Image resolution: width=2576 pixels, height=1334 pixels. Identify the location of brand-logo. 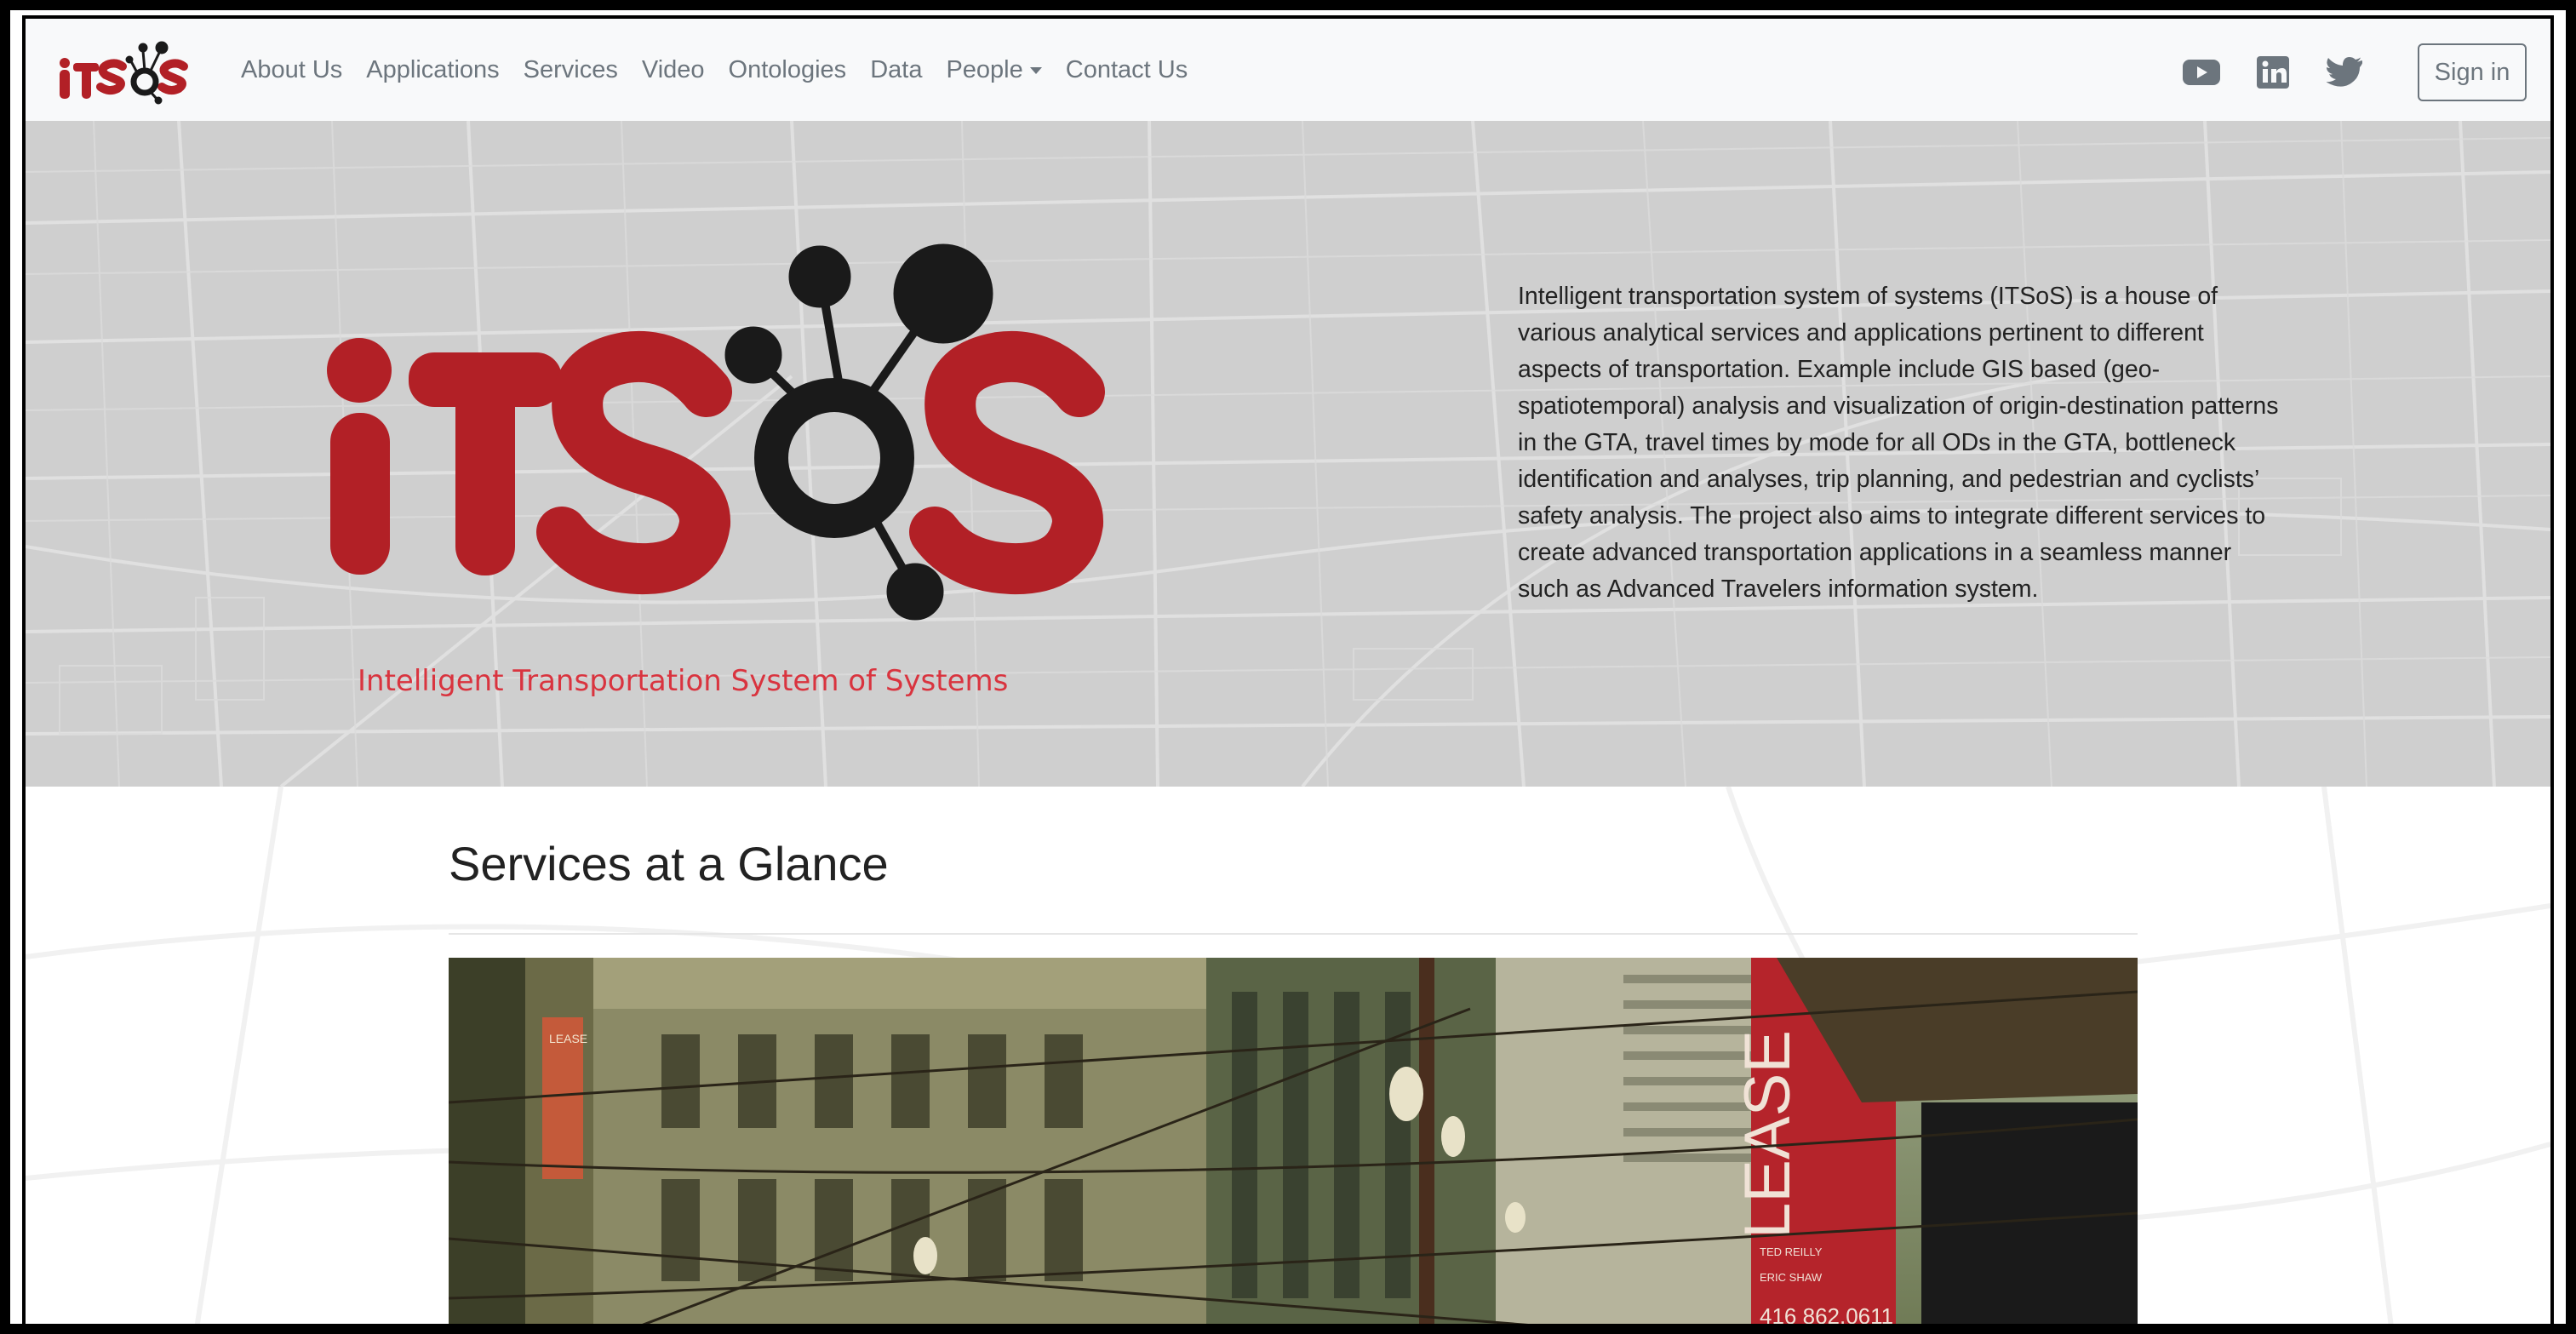
(124, 71).